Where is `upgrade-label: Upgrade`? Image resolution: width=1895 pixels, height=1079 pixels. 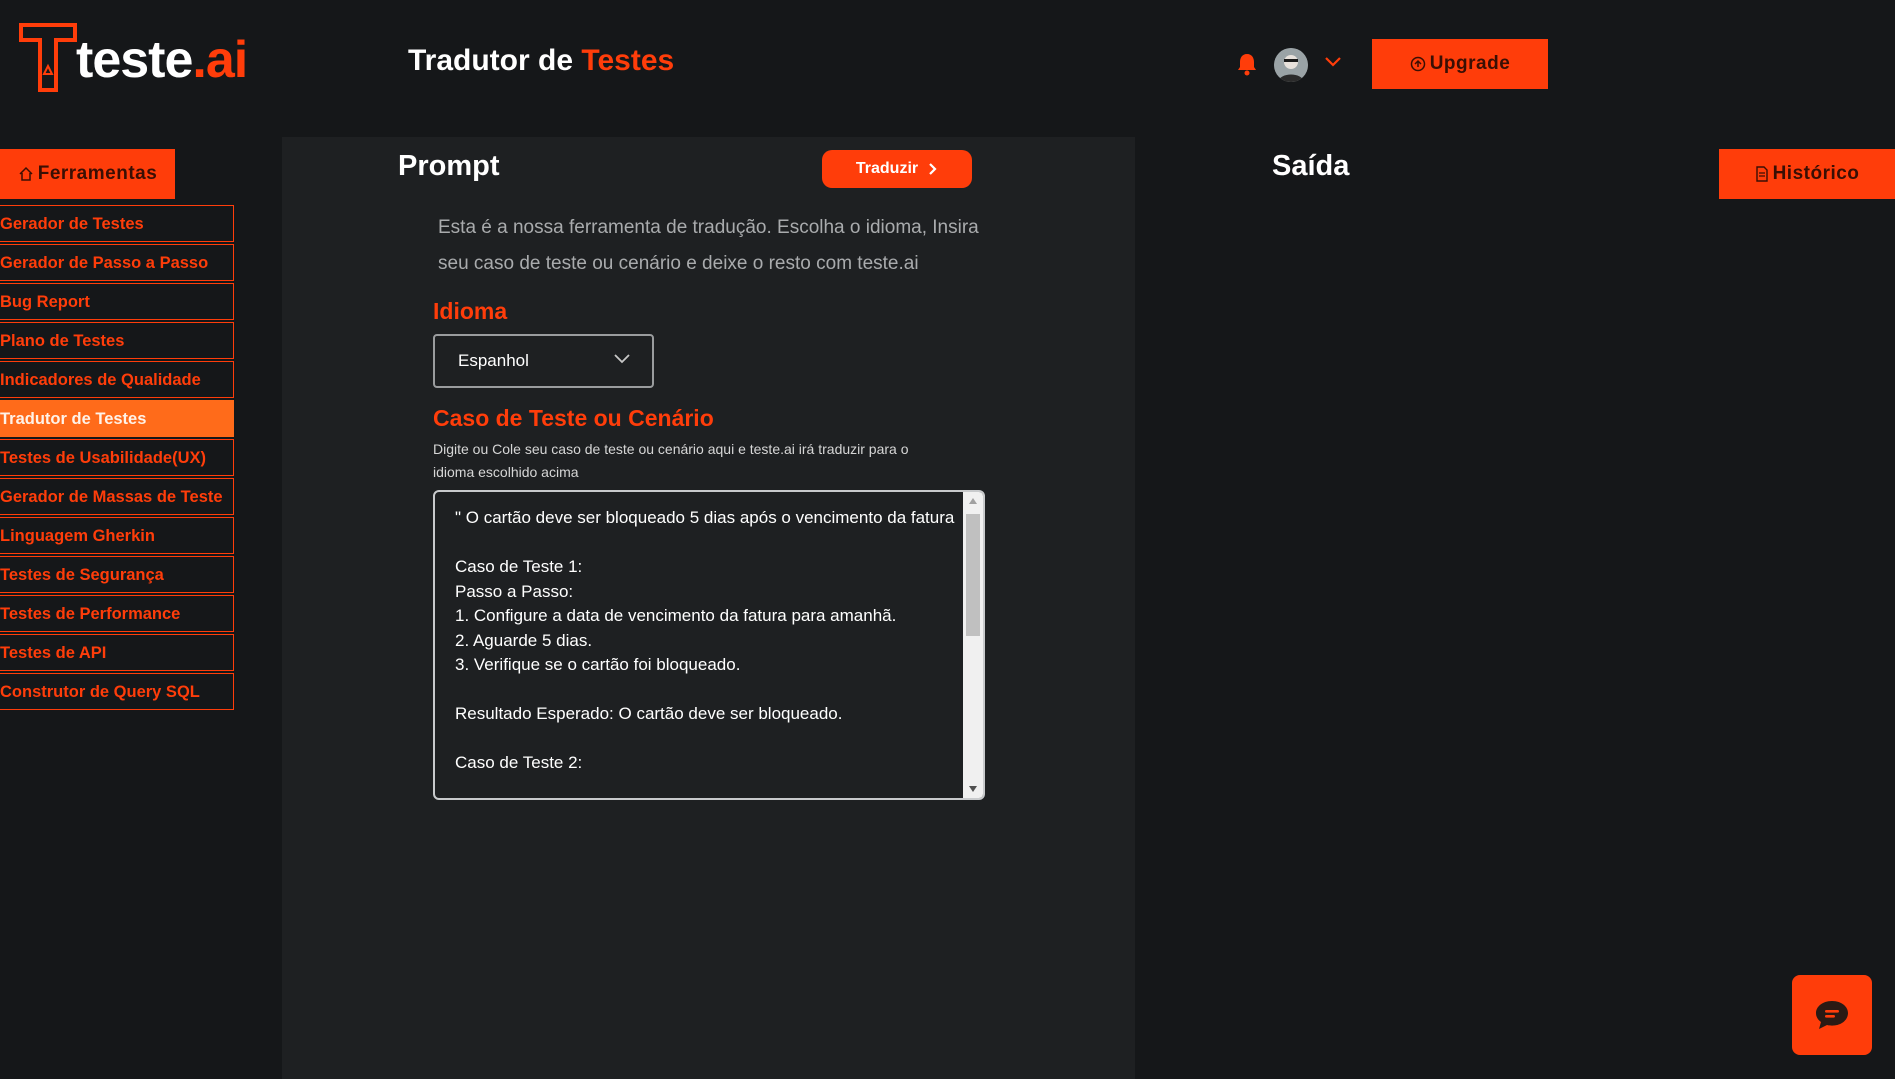 upgrade-label: Upgrade is located at coordinates (1470, 63).